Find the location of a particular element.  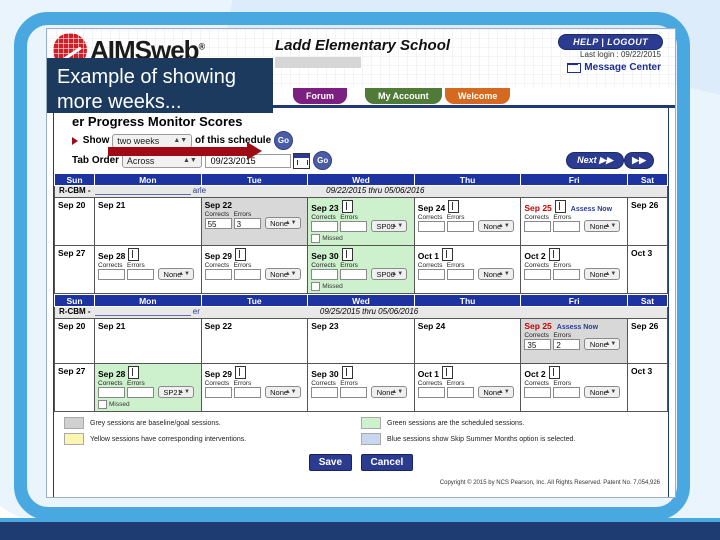

next-button: Next ▶▶ is located at coordinates (595, 160).